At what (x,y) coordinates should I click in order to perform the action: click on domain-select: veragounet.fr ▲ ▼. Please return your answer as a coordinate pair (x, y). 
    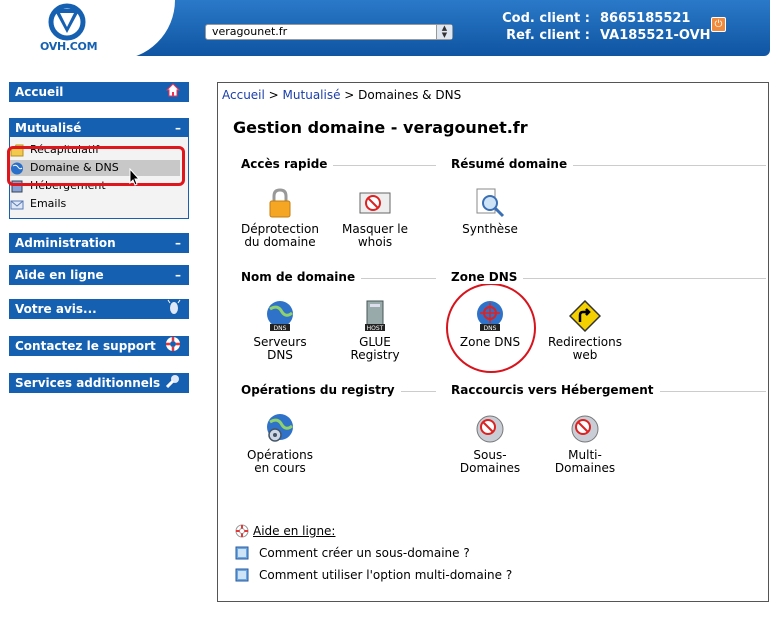
    Looking at the image, I should click on (329, 32).